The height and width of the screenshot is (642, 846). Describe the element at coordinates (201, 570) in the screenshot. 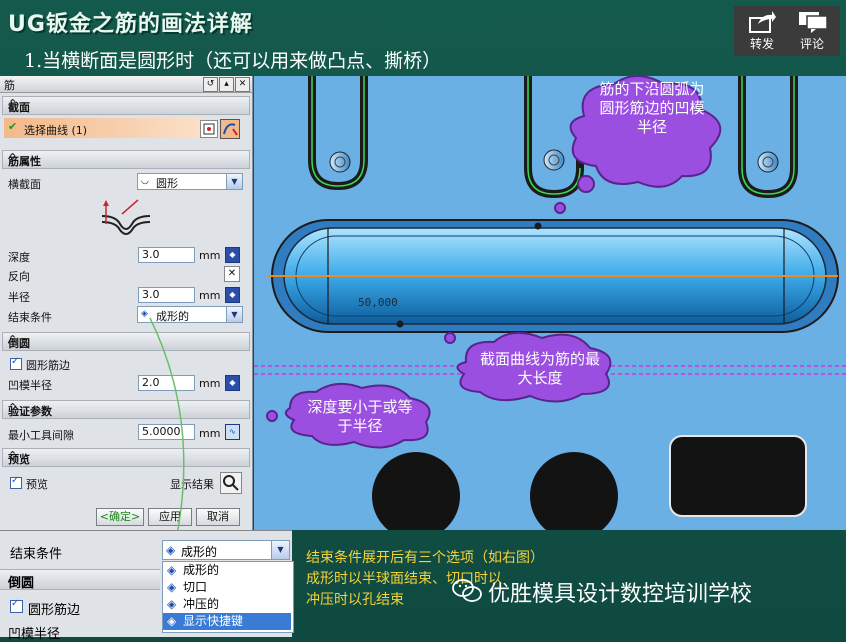

I see `option-label: 成形的` at that location.